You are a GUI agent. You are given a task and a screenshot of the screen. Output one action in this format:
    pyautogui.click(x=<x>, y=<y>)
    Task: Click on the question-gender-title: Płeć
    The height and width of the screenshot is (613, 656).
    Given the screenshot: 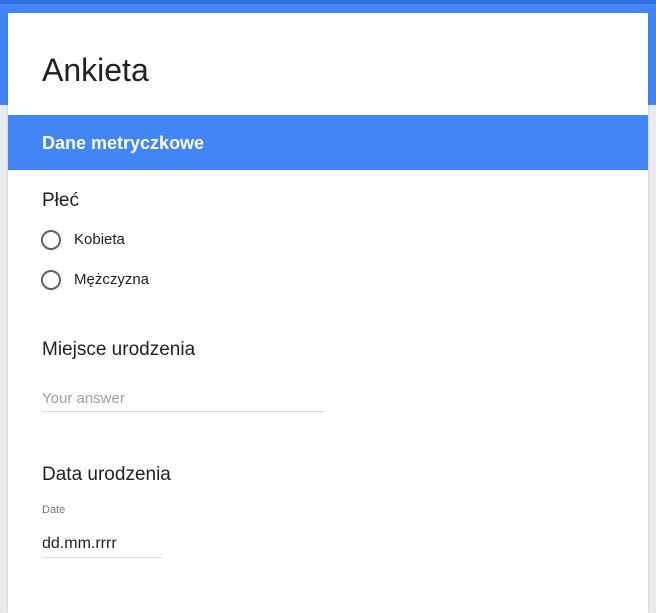 What is the action you would take?
    pyautogui.click(x=60, y=200)
    